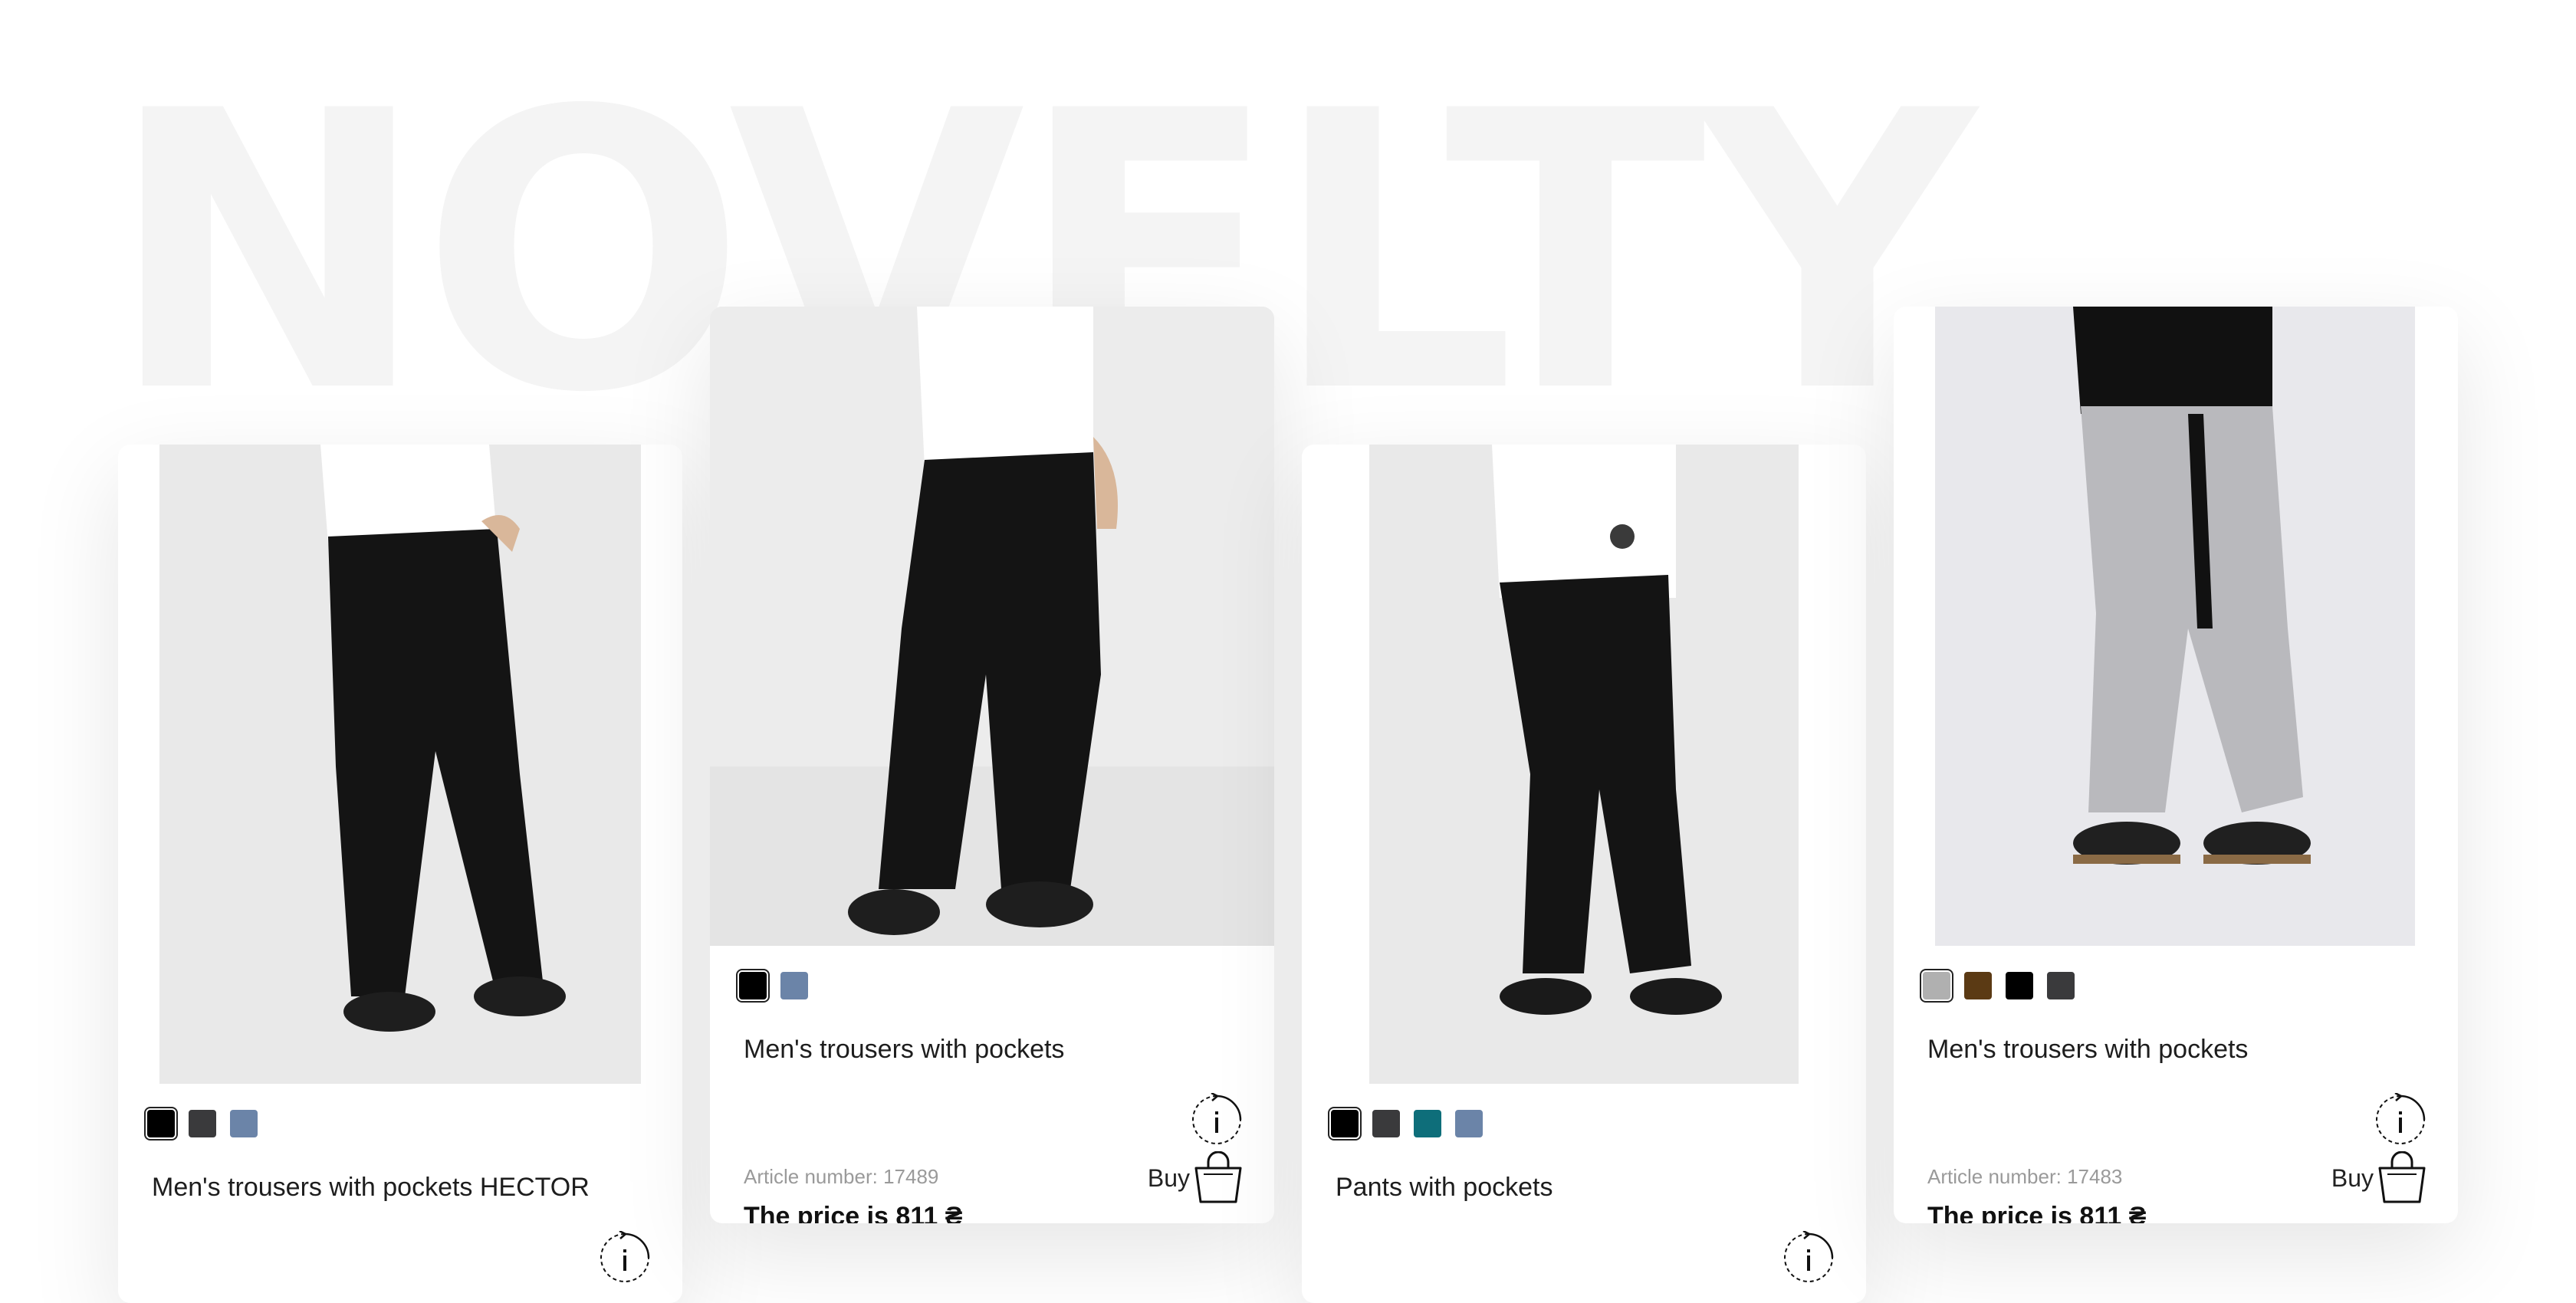  Describe the element at coordinates (2025, 1176) in the screenshot. I see `article-number: Article number: 17483` at that location.